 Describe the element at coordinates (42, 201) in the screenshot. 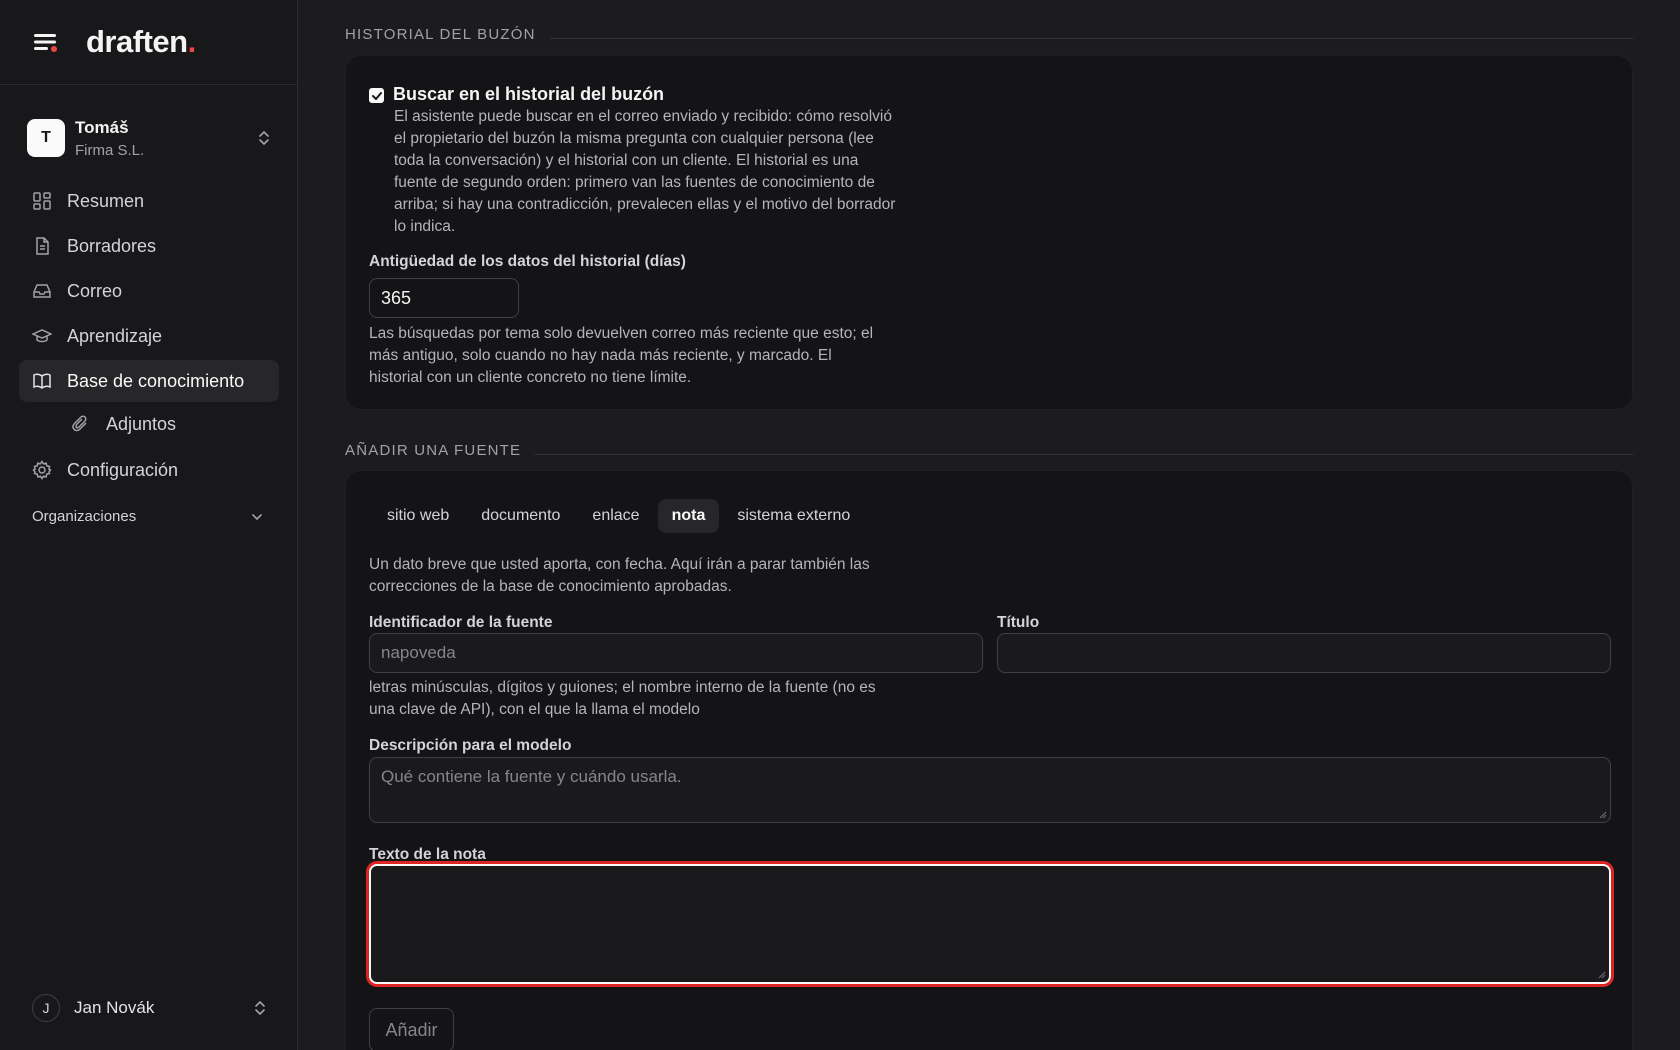

I see `grid-icon` at that location.